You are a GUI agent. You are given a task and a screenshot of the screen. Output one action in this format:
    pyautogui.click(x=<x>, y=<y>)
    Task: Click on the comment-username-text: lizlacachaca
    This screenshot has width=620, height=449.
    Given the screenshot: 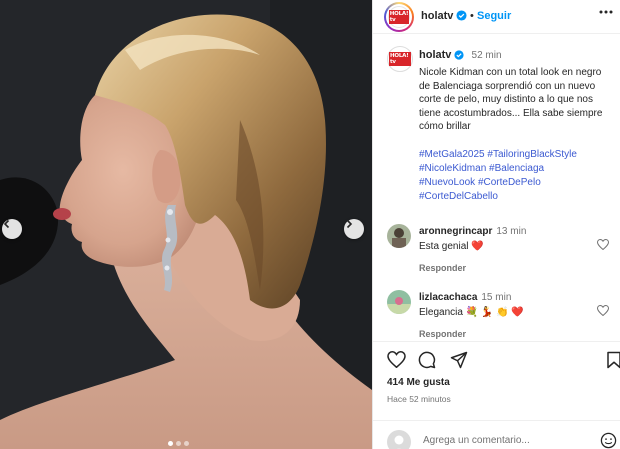 What is the action you would take?
    pyautogui.click(x=448, y=297)
    